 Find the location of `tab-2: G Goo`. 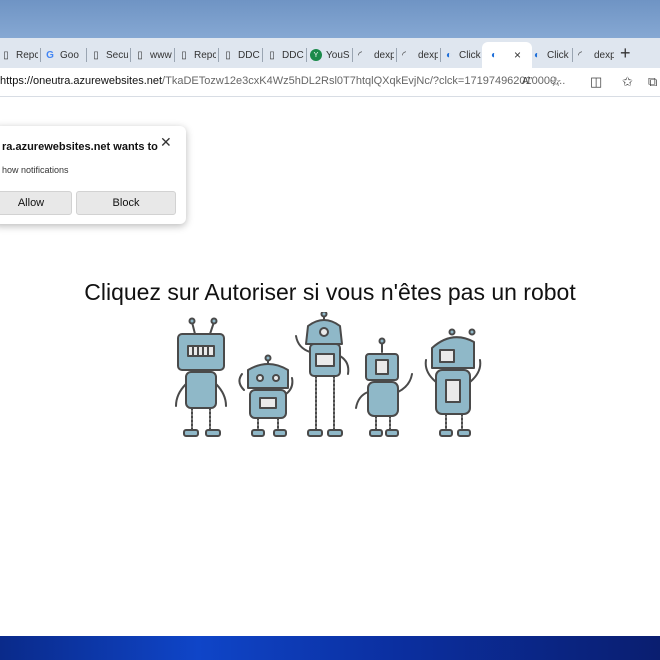

tab-2: G Goo is located at coordinates (64, 55).